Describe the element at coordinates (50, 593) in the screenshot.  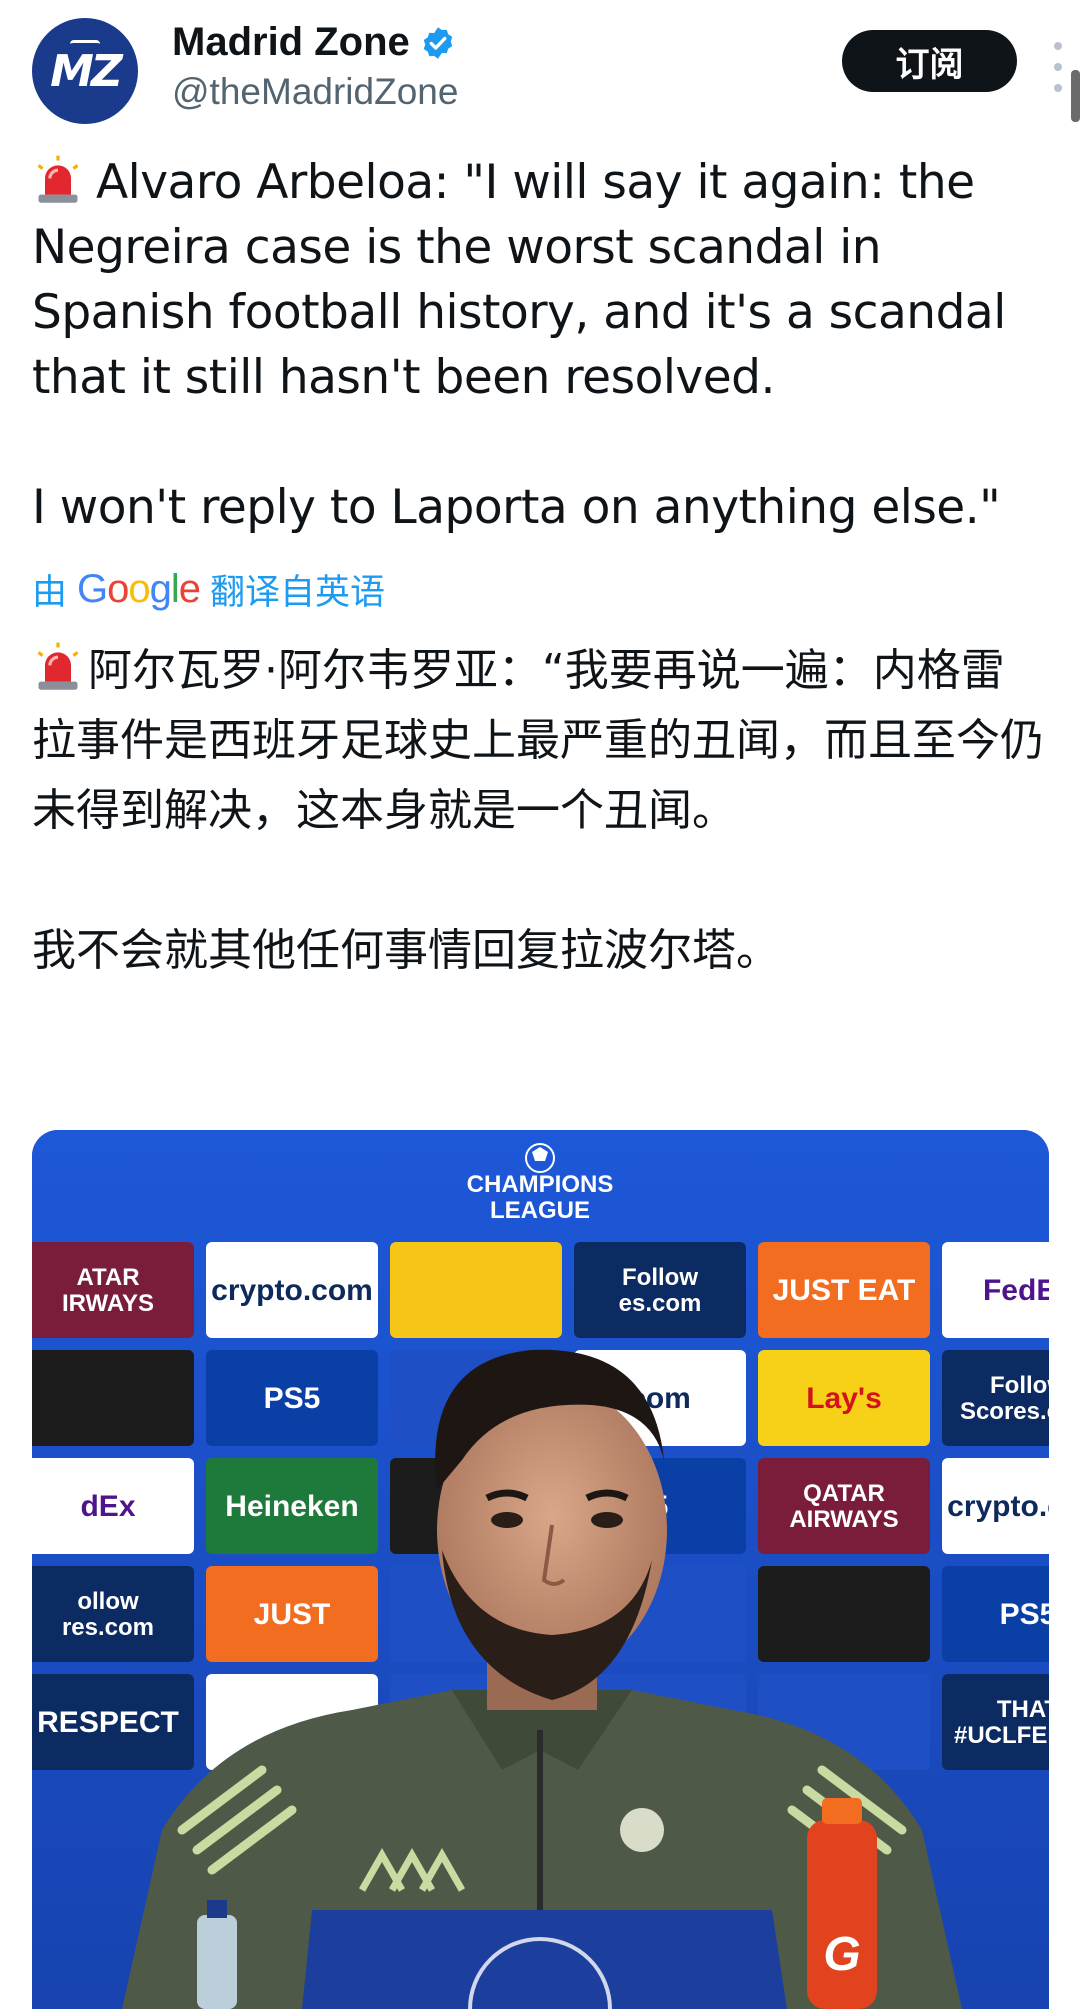
I see `translation-prefix: 由` at that location.